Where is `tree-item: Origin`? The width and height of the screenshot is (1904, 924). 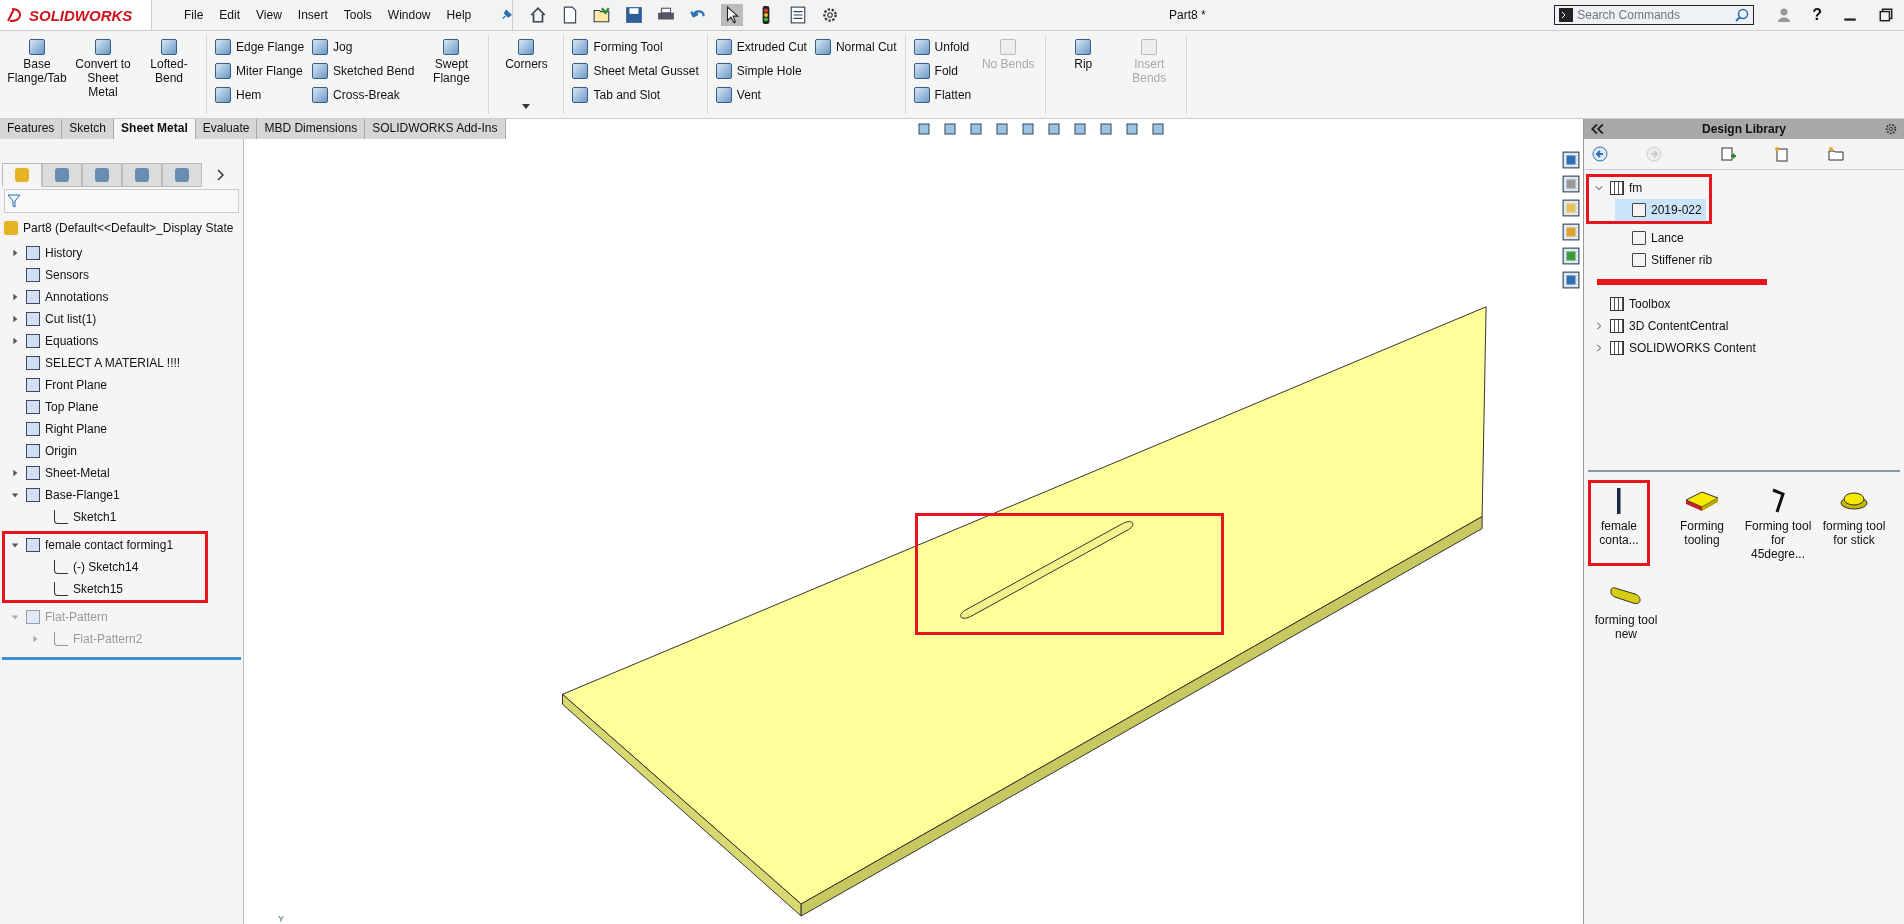 tree-item: Origin is located at coordinates (122, 451).